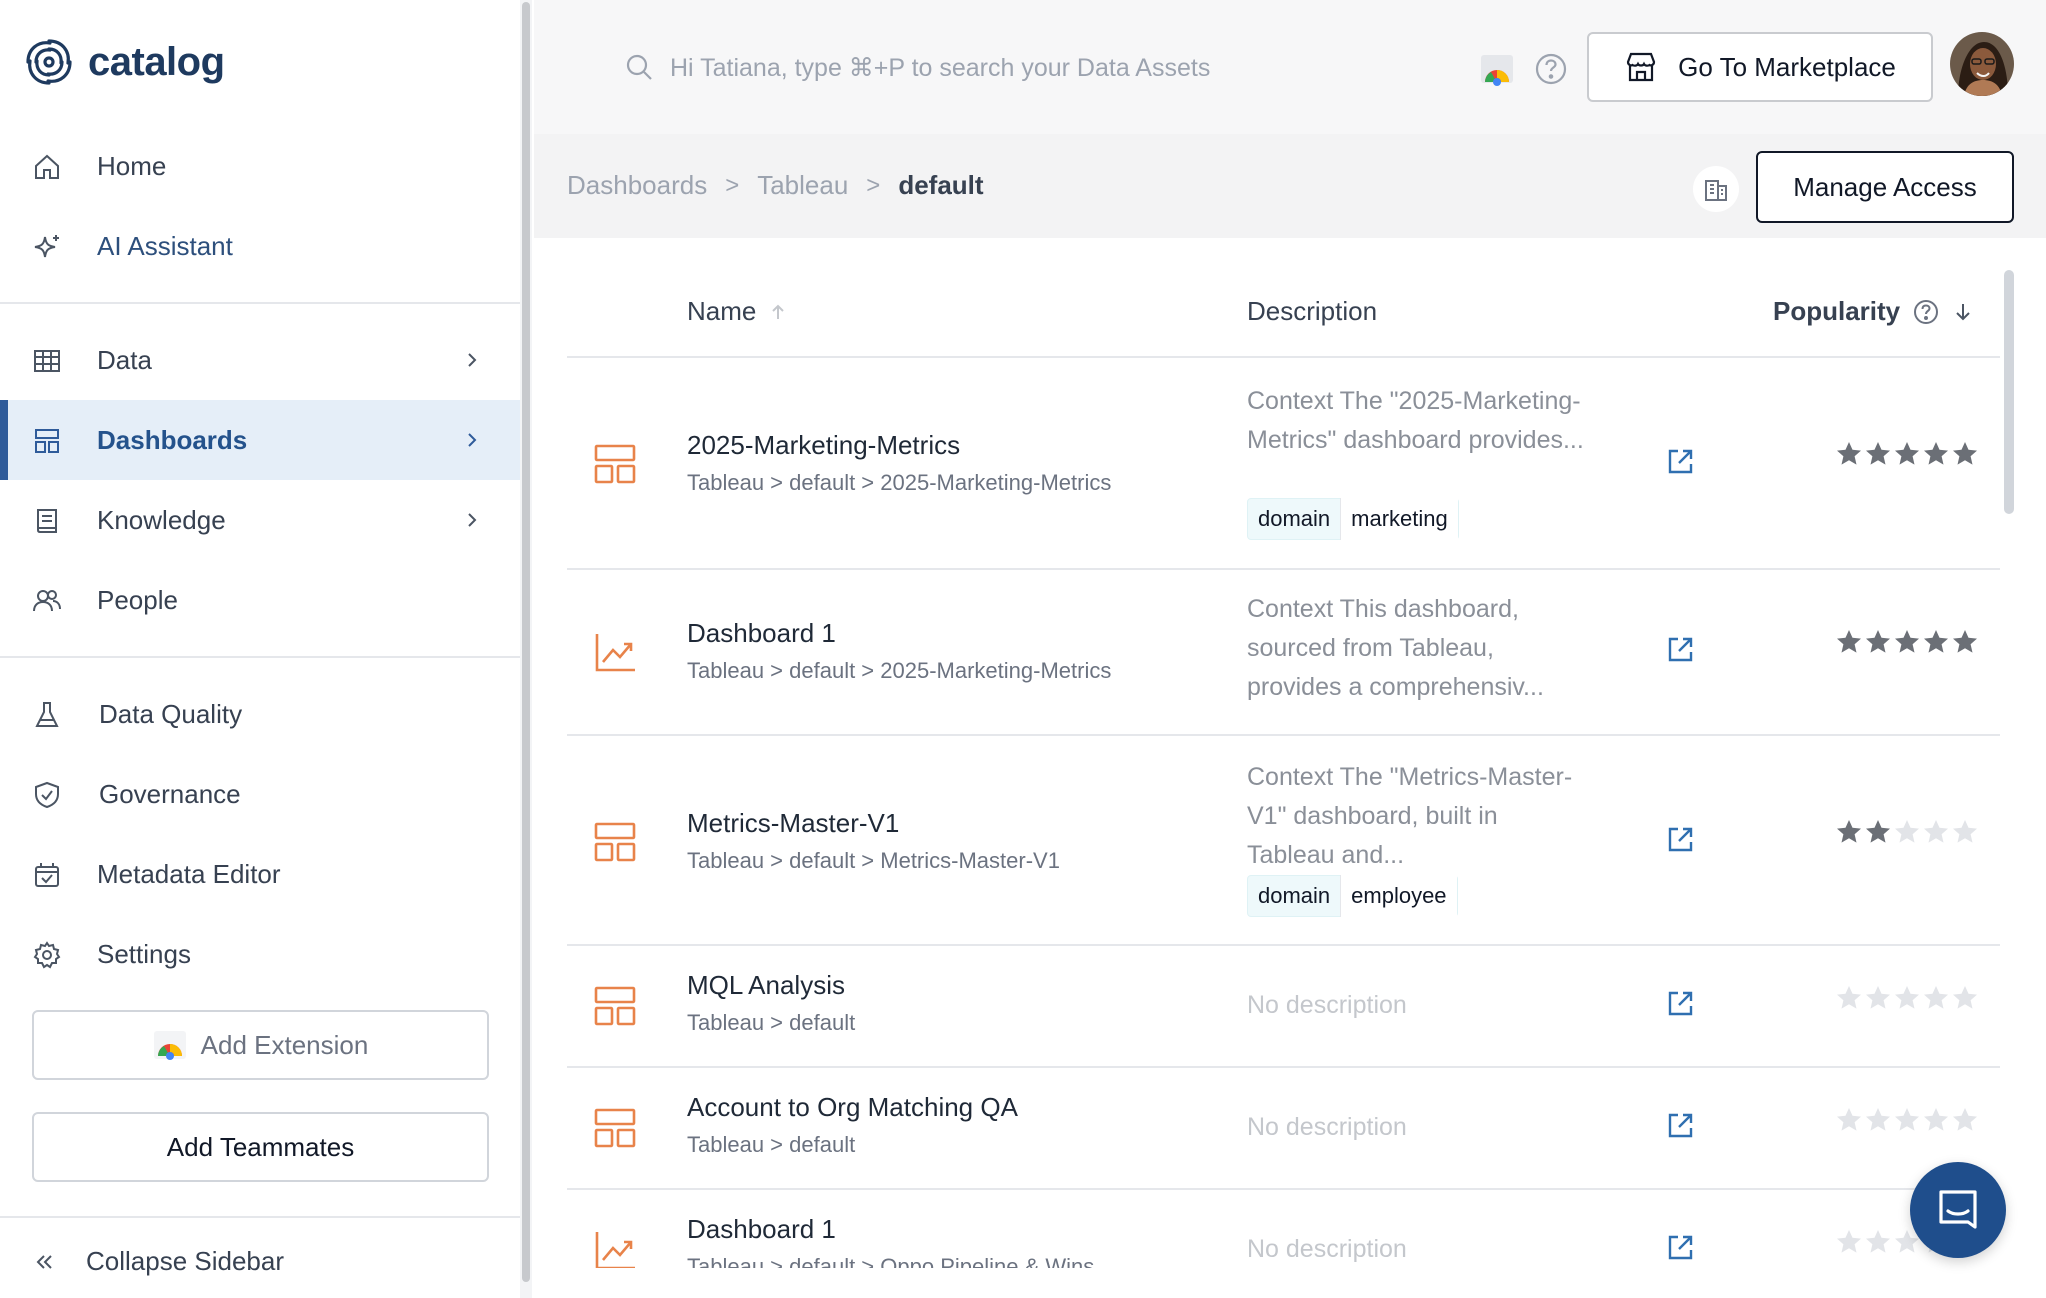  Describe the element at coordinates (823, 445) in the screenshot. I see `dashboard-name: 2025-Marketing-Metrics` at that location.